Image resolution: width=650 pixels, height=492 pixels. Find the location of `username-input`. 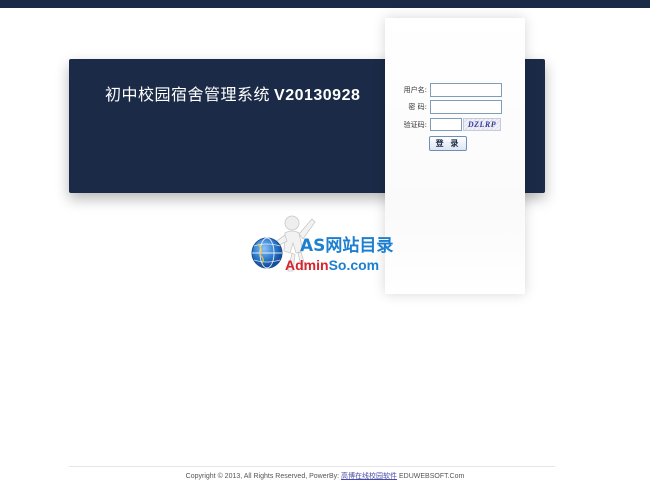

username-input is located at coordinates (466, 90).